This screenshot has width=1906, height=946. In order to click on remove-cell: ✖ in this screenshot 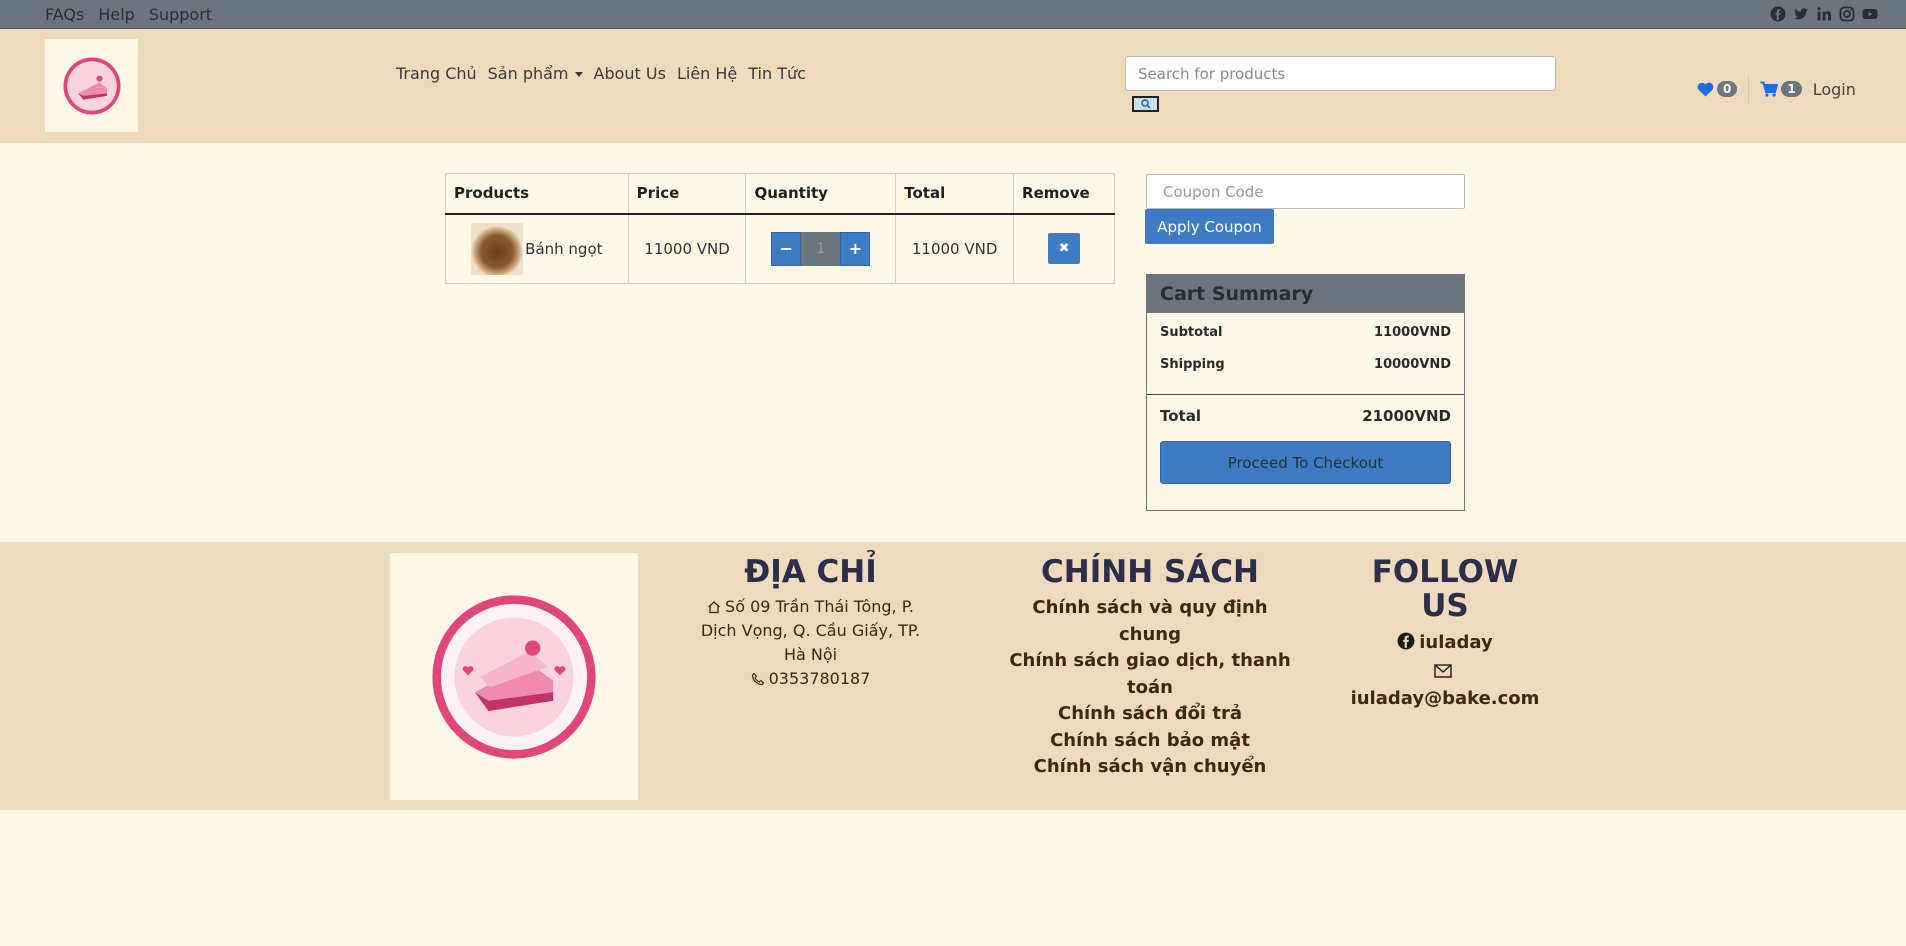, I will do `click(1064, 248)`.